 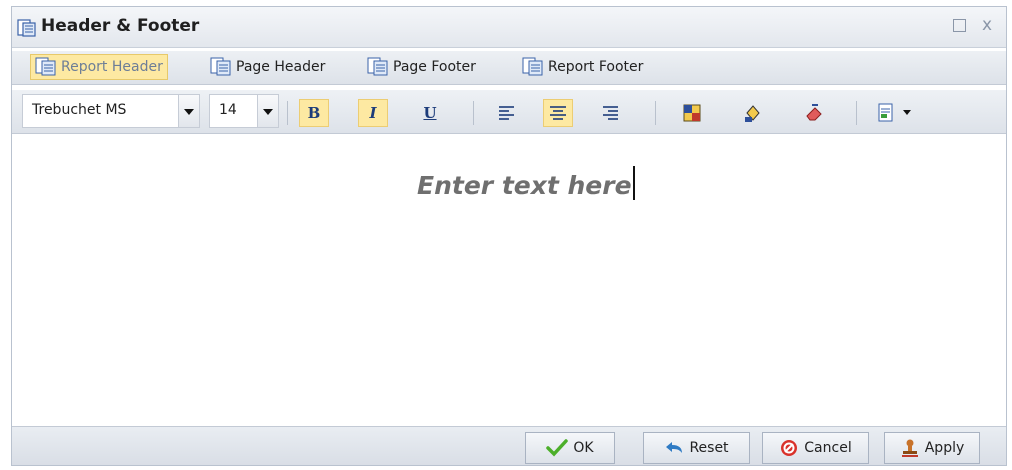 What do you see at coordinates (45, 66) in the screenshot?
I see `report-header-icon` at bounding box center [45, 66].